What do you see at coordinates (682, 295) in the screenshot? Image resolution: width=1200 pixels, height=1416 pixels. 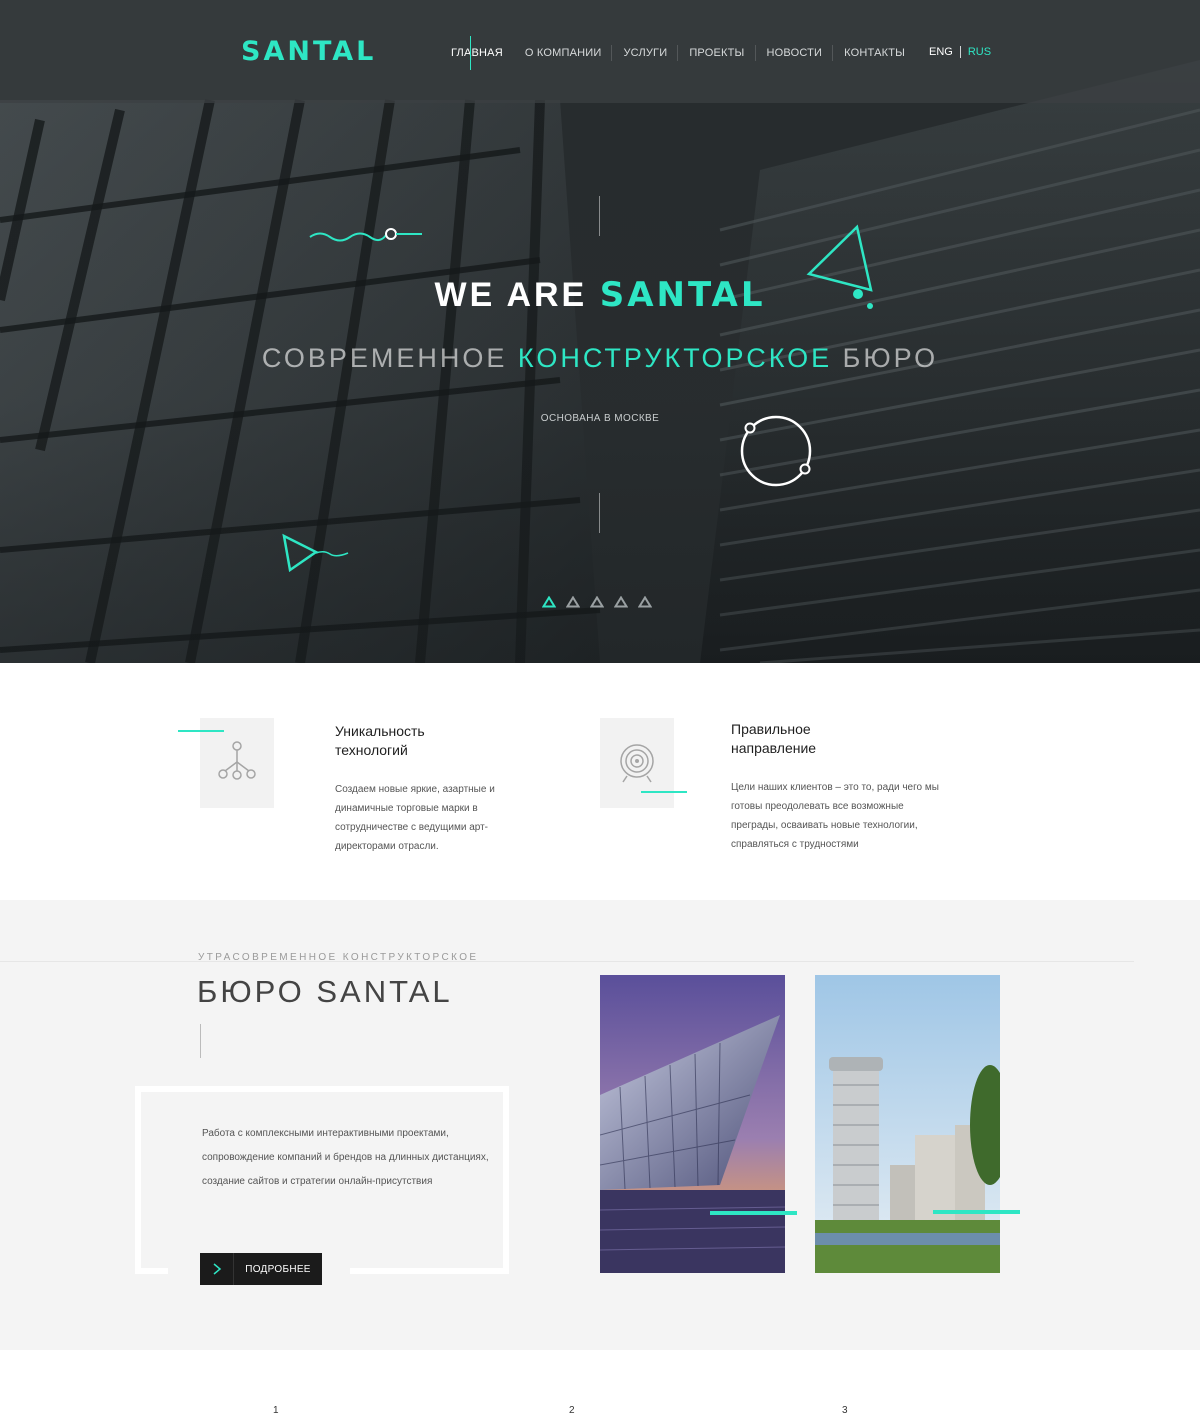 I see `hero-title-accent: SANTAL` at bounding box center [682, 295].